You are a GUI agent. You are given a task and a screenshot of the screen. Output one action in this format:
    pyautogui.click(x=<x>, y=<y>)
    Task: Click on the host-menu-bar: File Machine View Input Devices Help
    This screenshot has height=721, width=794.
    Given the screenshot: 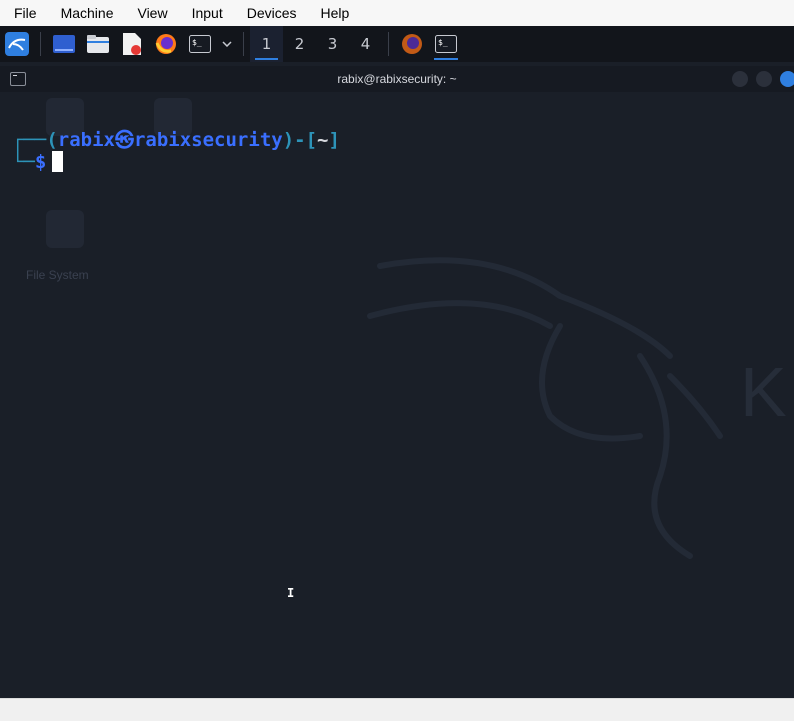 What is the action you would take?
    pyautogui.click(x=397, y=13)
    